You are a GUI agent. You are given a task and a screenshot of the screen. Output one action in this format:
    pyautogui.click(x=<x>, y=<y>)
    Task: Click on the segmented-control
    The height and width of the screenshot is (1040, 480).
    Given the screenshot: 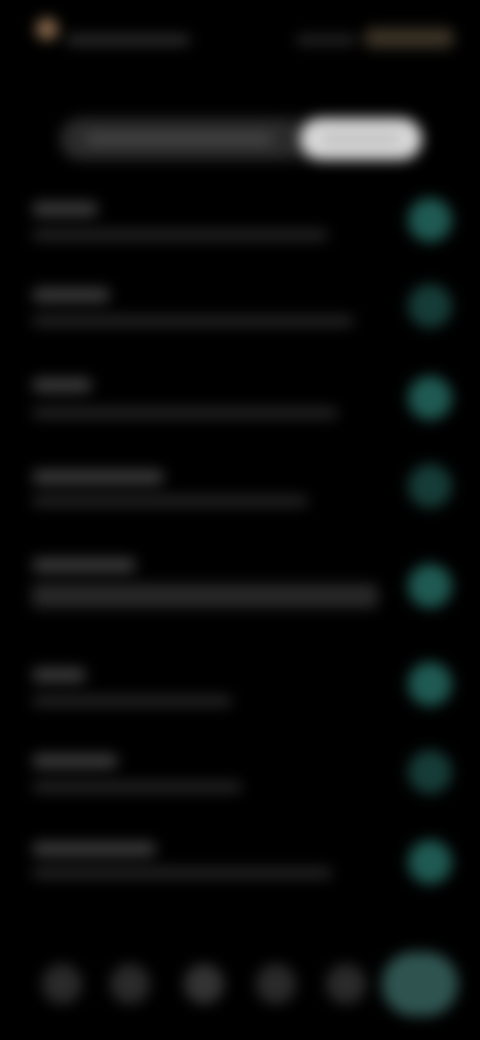 What is the action you would take?
    pyautogui.click(x=241, y=139)
    